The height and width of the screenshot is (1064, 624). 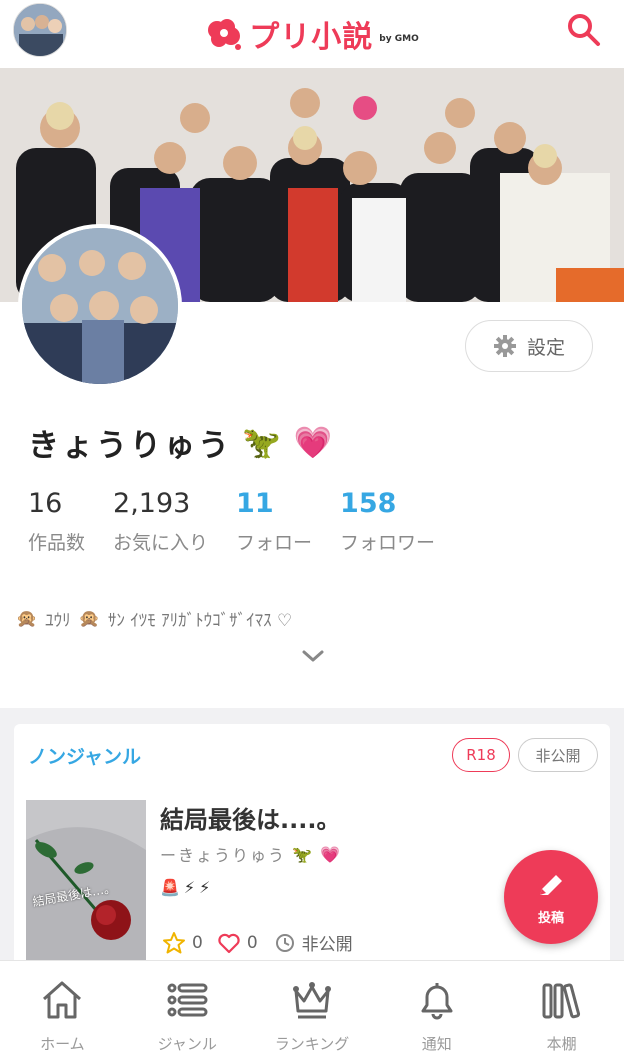 What do you see at coordinates (388, 543) in the screenshot?
I see `stat-followers-label: フォロワー` at bounding box center [388, 543].